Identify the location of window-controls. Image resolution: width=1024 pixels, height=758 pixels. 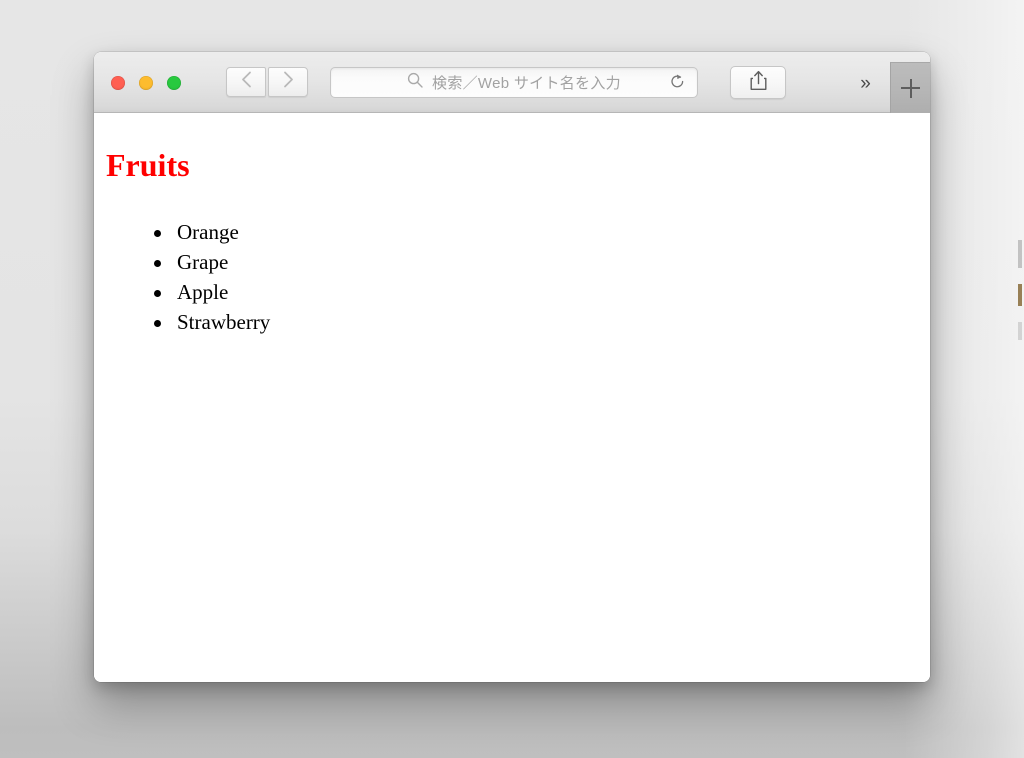
(146, 83).